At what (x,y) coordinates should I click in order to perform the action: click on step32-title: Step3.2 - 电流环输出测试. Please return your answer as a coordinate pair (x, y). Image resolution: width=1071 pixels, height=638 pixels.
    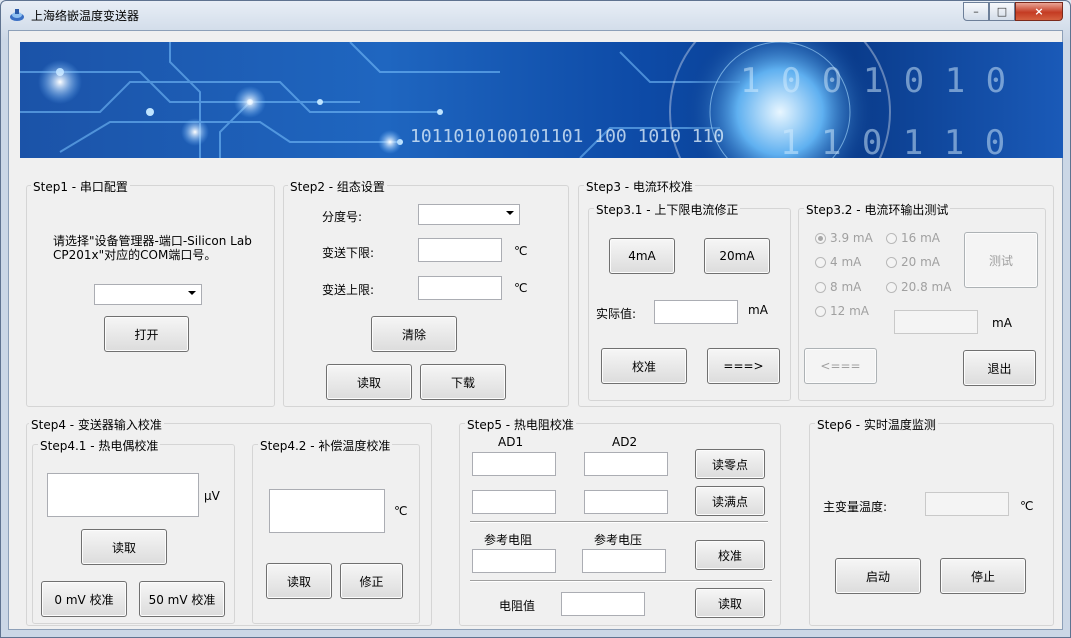
    Looking at the image, I should click on (877, 209).